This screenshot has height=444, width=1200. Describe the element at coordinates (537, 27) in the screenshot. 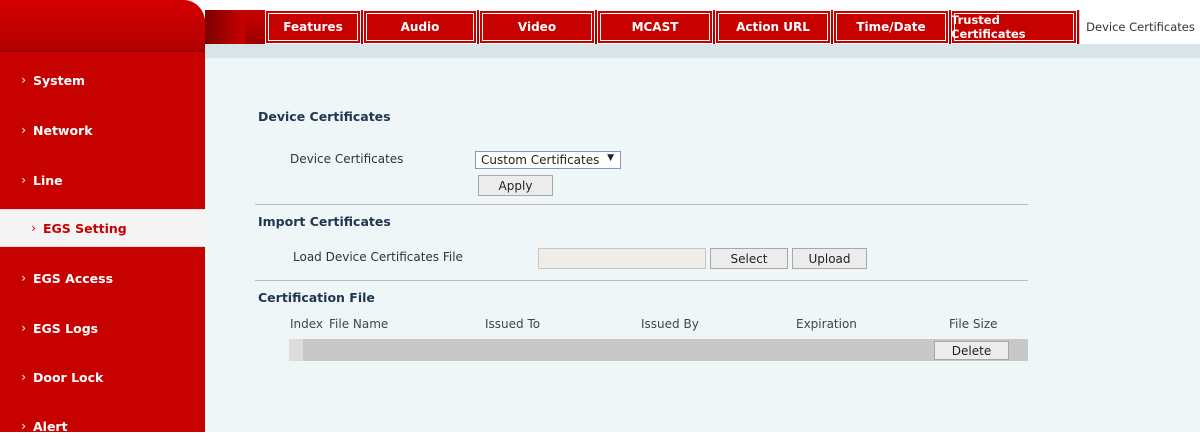

I see `tab-video: Video` at that location.